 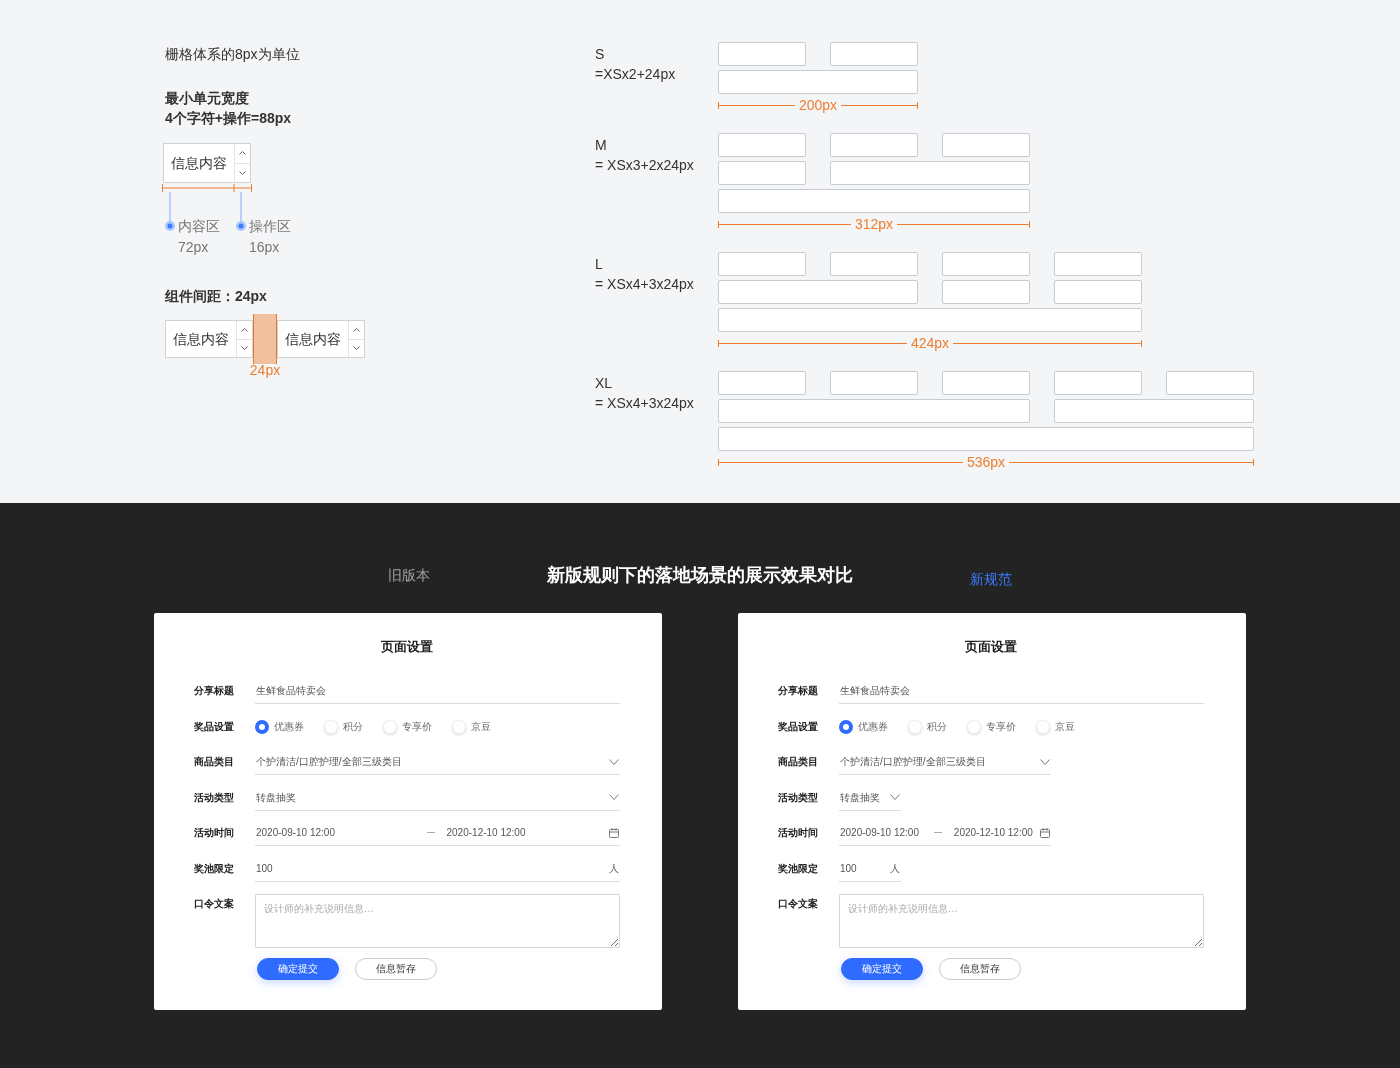 What do you see at coordinates (207, 98) in the screenshot?
I see `min-unit-title: 最小单元宽度` at bounding box center [207, 98].